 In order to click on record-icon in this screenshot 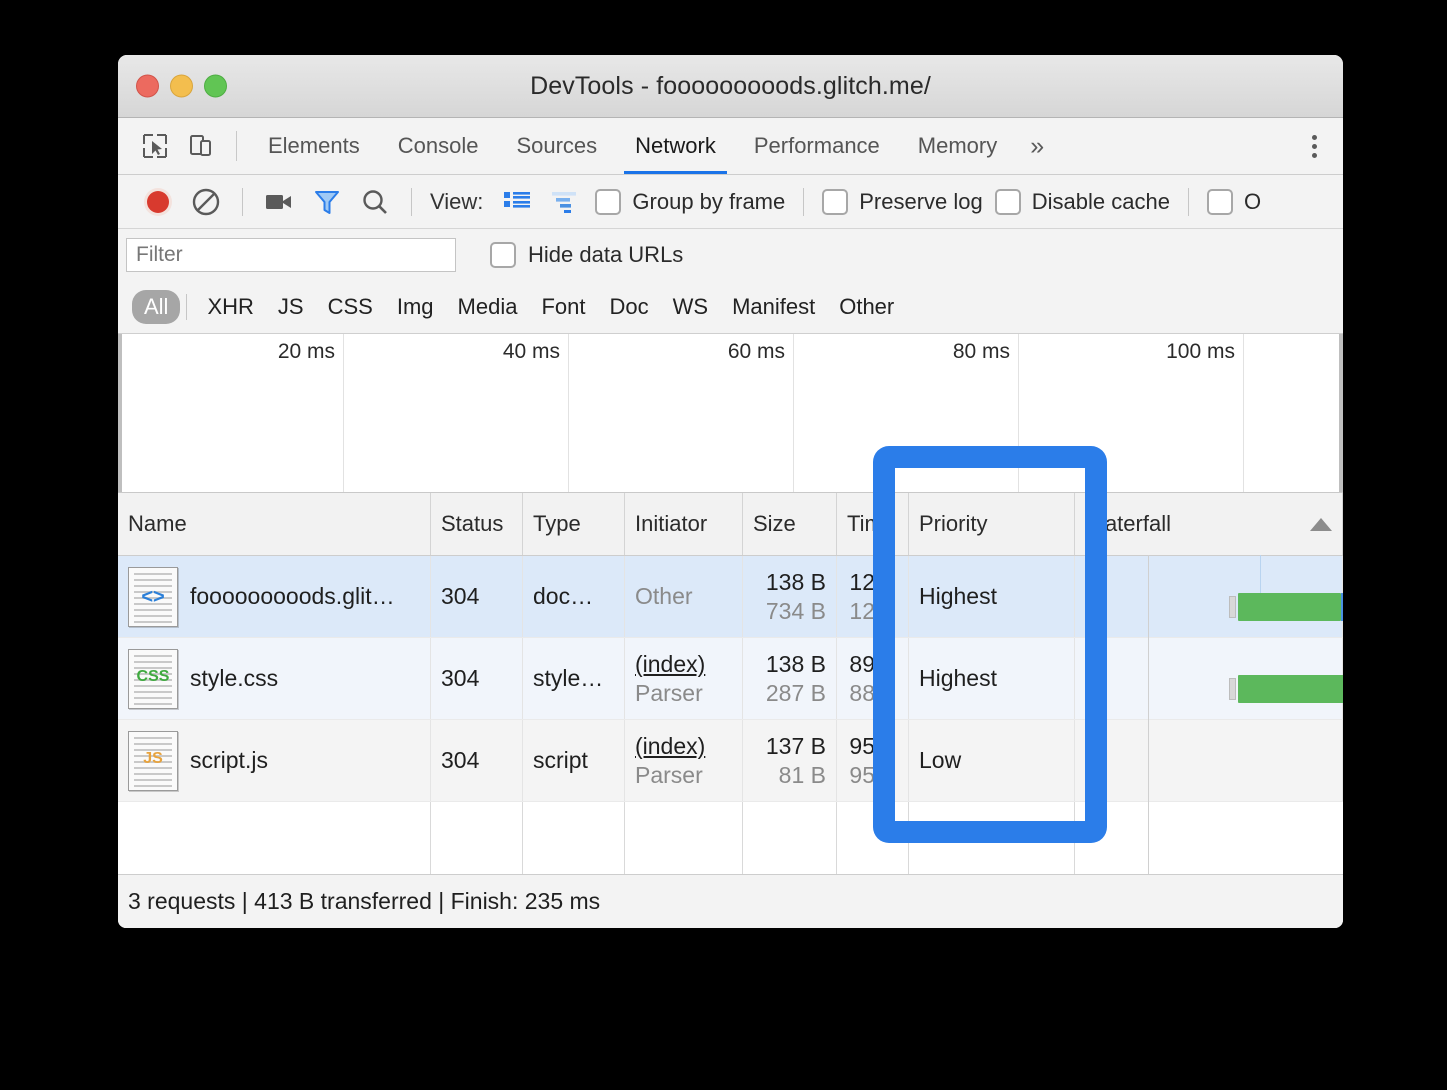, I will do `click(158, 201)`.